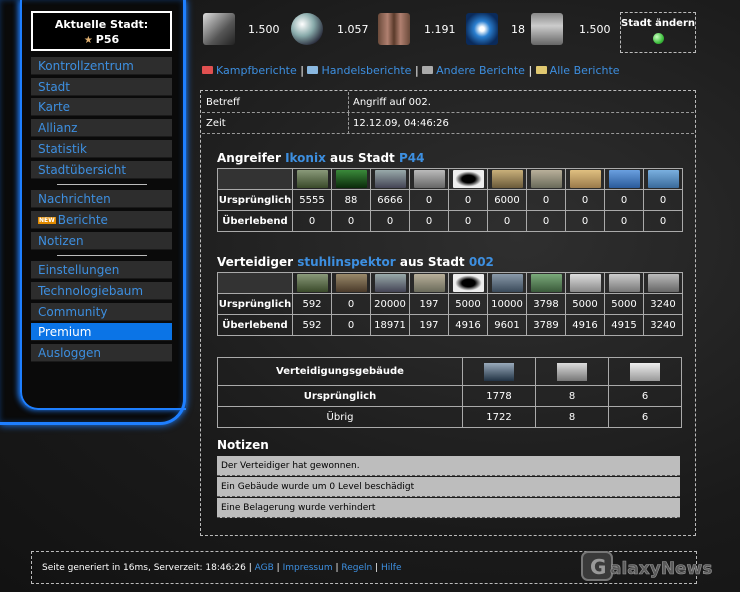 The image size is (740, 592). Describe the element at coordinates (101, 353) in the screenshot. I see `nav-ausloggen: Ausloggen` at that location.